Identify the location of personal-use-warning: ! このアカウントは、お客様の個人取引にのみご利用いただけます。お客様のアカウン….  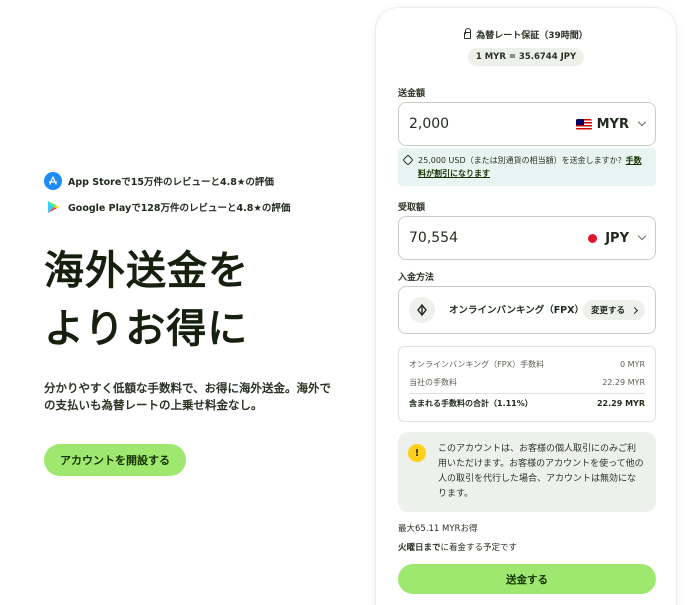
(527, 472).